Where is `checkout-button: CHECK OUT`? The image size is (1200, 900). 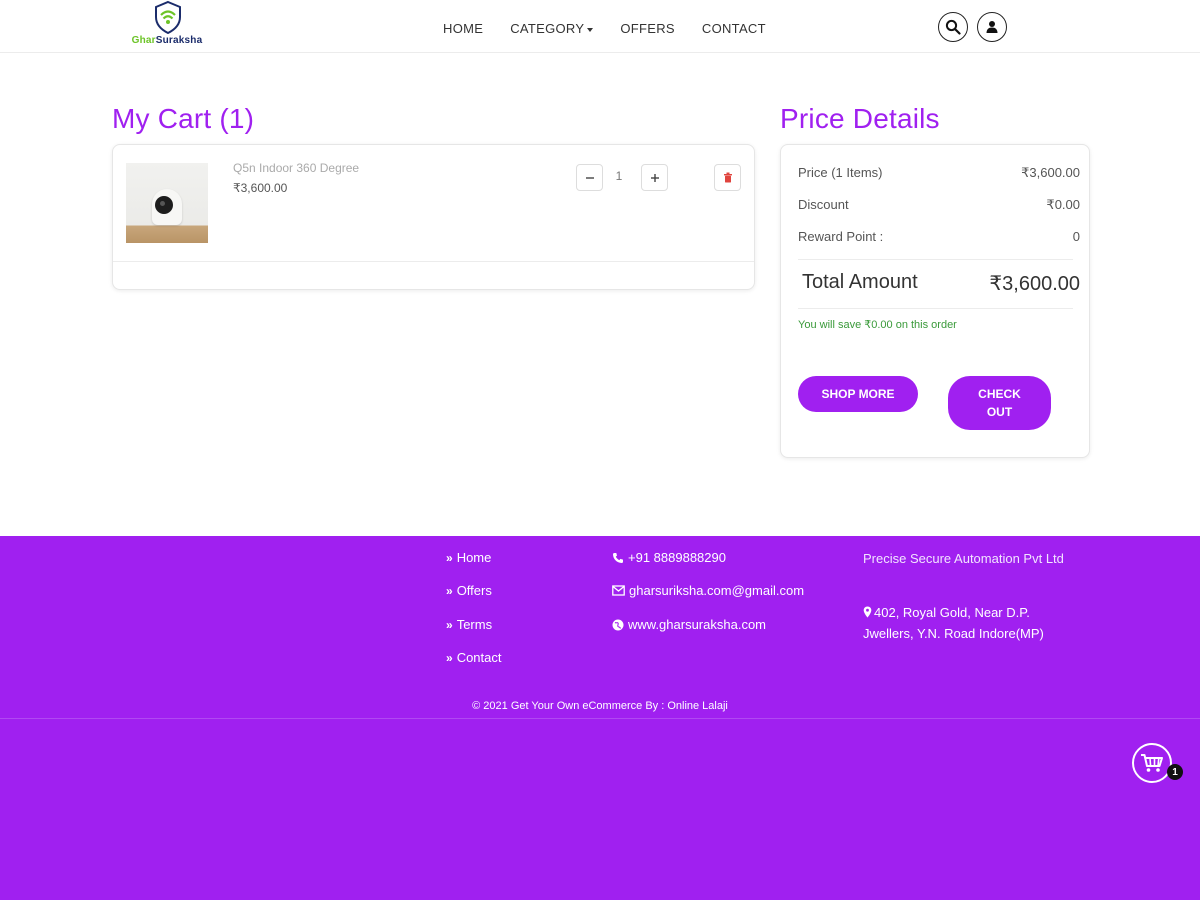
checkout-button: CHECK OUT is located at coordinates (999, 403).